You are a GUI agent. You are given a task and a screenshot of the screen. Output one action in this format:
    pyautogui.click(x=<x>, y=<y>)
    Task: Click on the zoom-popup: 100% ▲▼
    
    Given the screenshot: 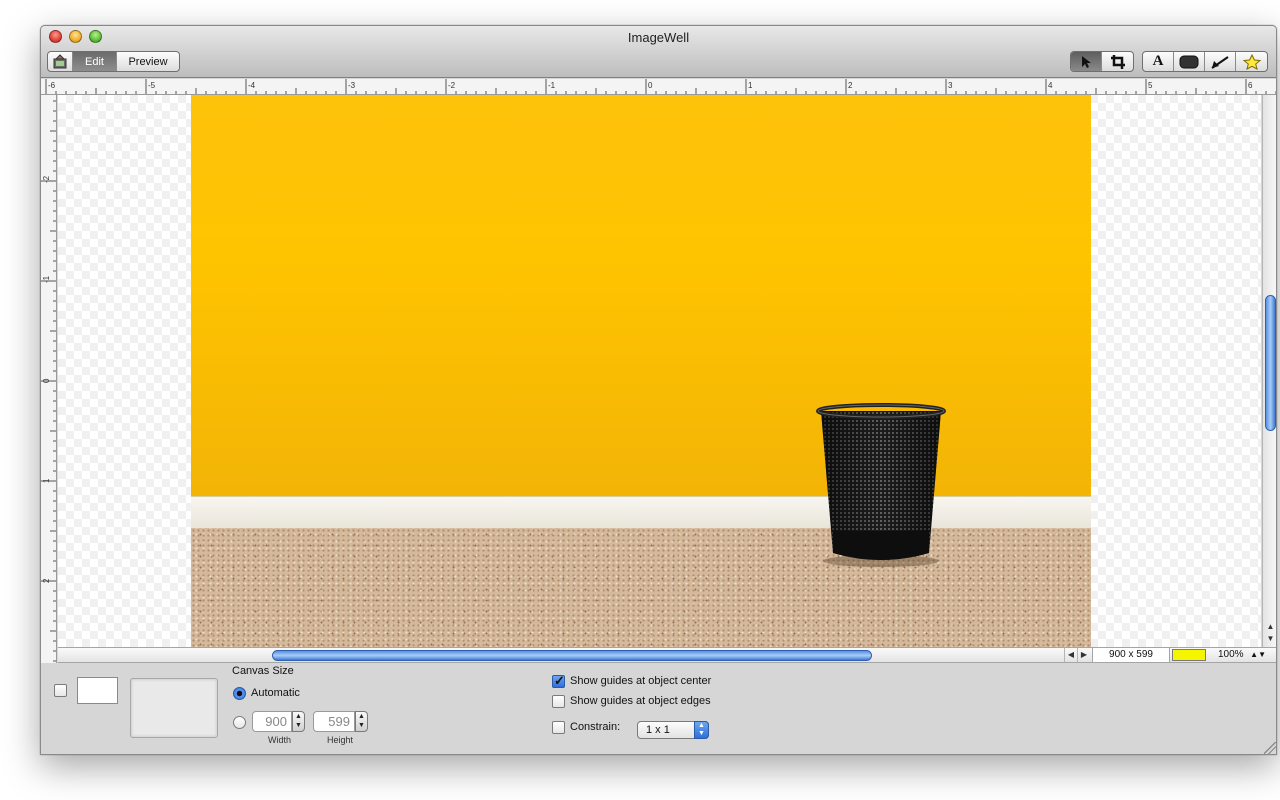 What is the action you would take?
    pyautogui.click(x=1240, y=655)
    